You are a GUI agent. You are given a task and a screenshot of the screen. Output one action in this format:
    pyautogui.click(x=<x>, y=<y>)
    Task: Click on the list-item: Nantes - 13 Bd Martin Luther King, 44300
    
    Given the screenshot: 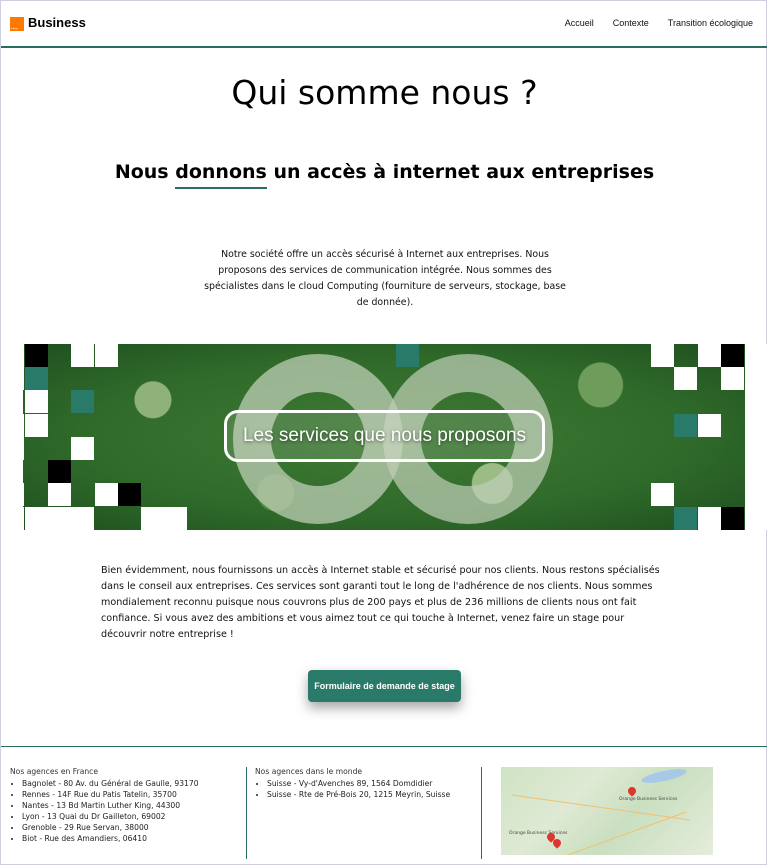 What is the action you would take?
    pyautogui.click(x=131, y=805)
    